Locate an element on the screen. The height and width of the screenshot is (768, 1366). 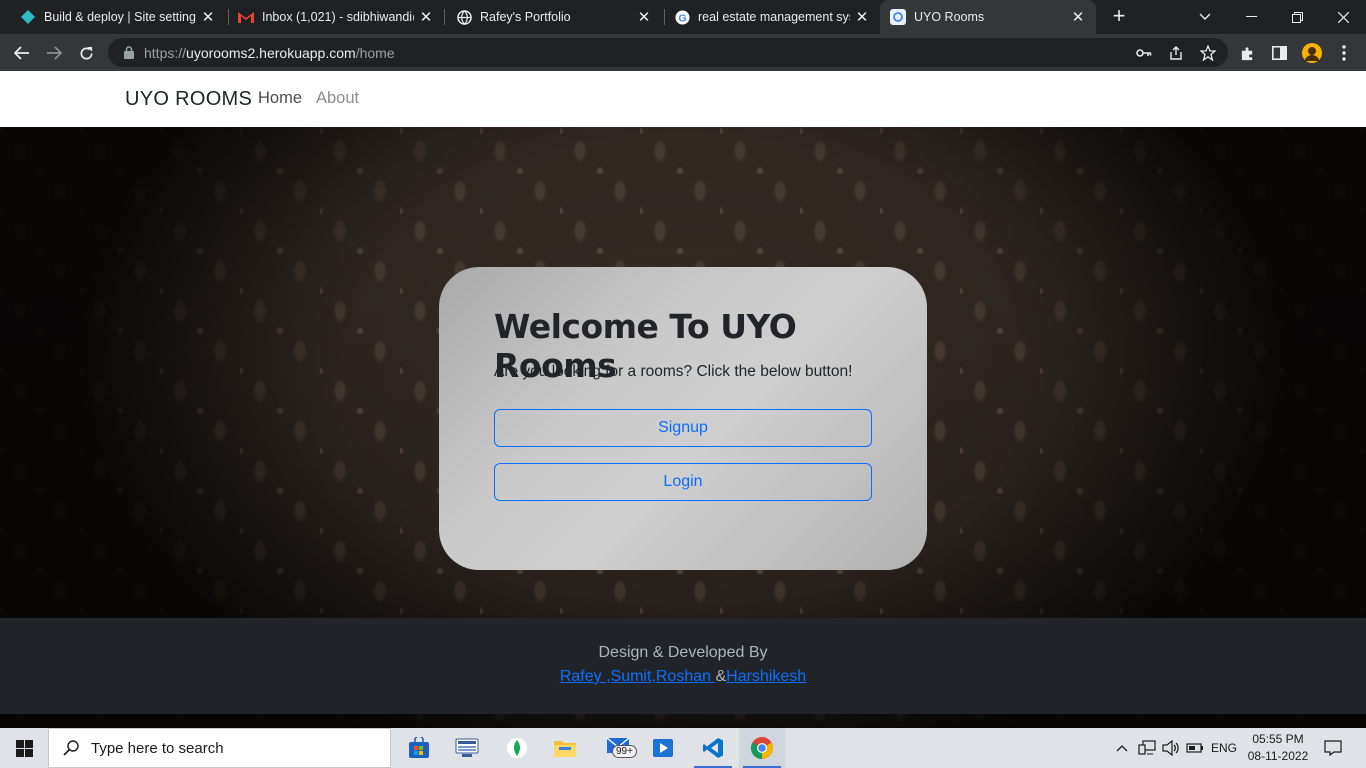
tab-title: real estate management syst is located at coordinates (774, 17).